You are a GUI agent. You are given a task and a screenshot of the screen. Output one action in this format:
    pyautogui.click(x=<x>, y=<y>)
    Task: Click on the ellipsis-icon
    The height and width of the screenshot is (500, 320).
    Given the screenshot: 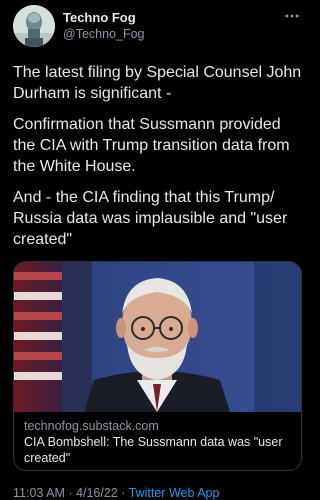 What is the action you would take?
    pyautogui.click(x=292, y=16)
    